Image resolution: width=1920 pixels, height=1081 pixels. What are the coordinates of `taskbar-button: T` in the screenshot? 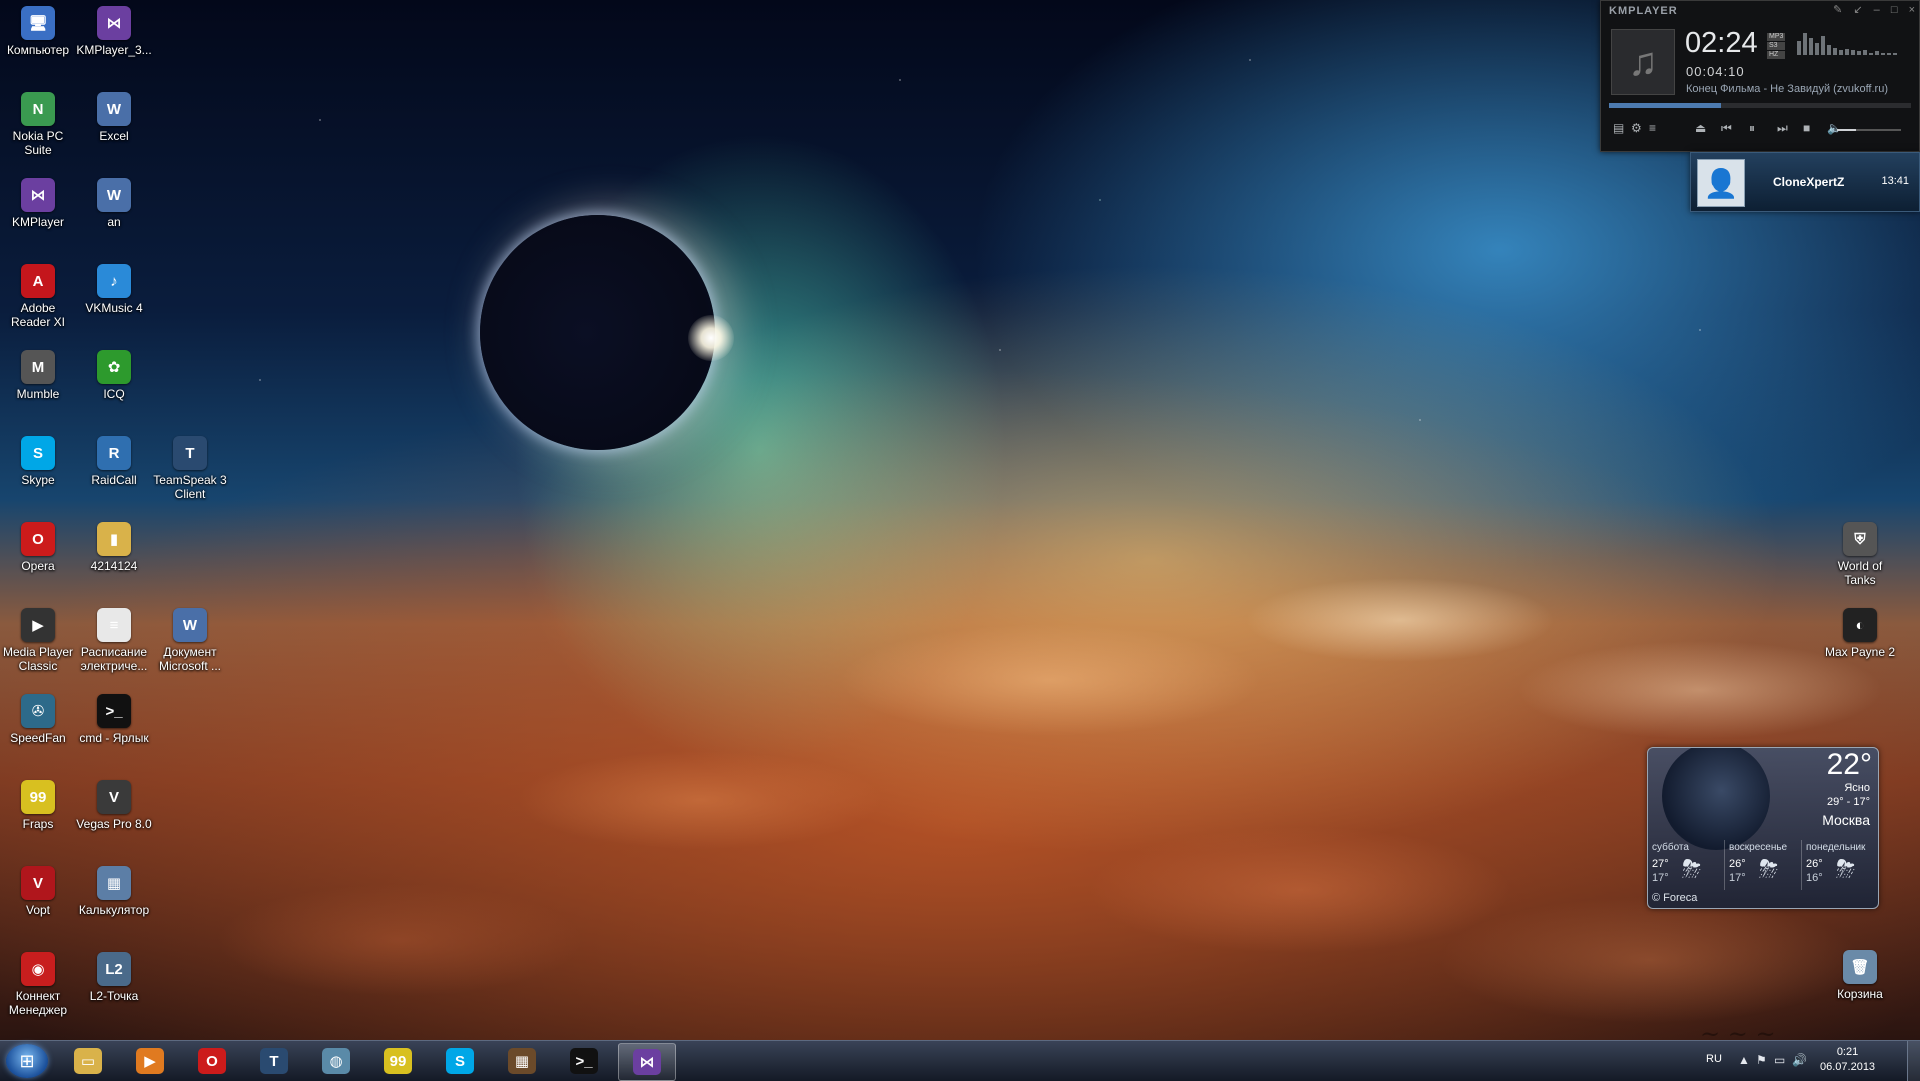 It's located at (274, 1061).